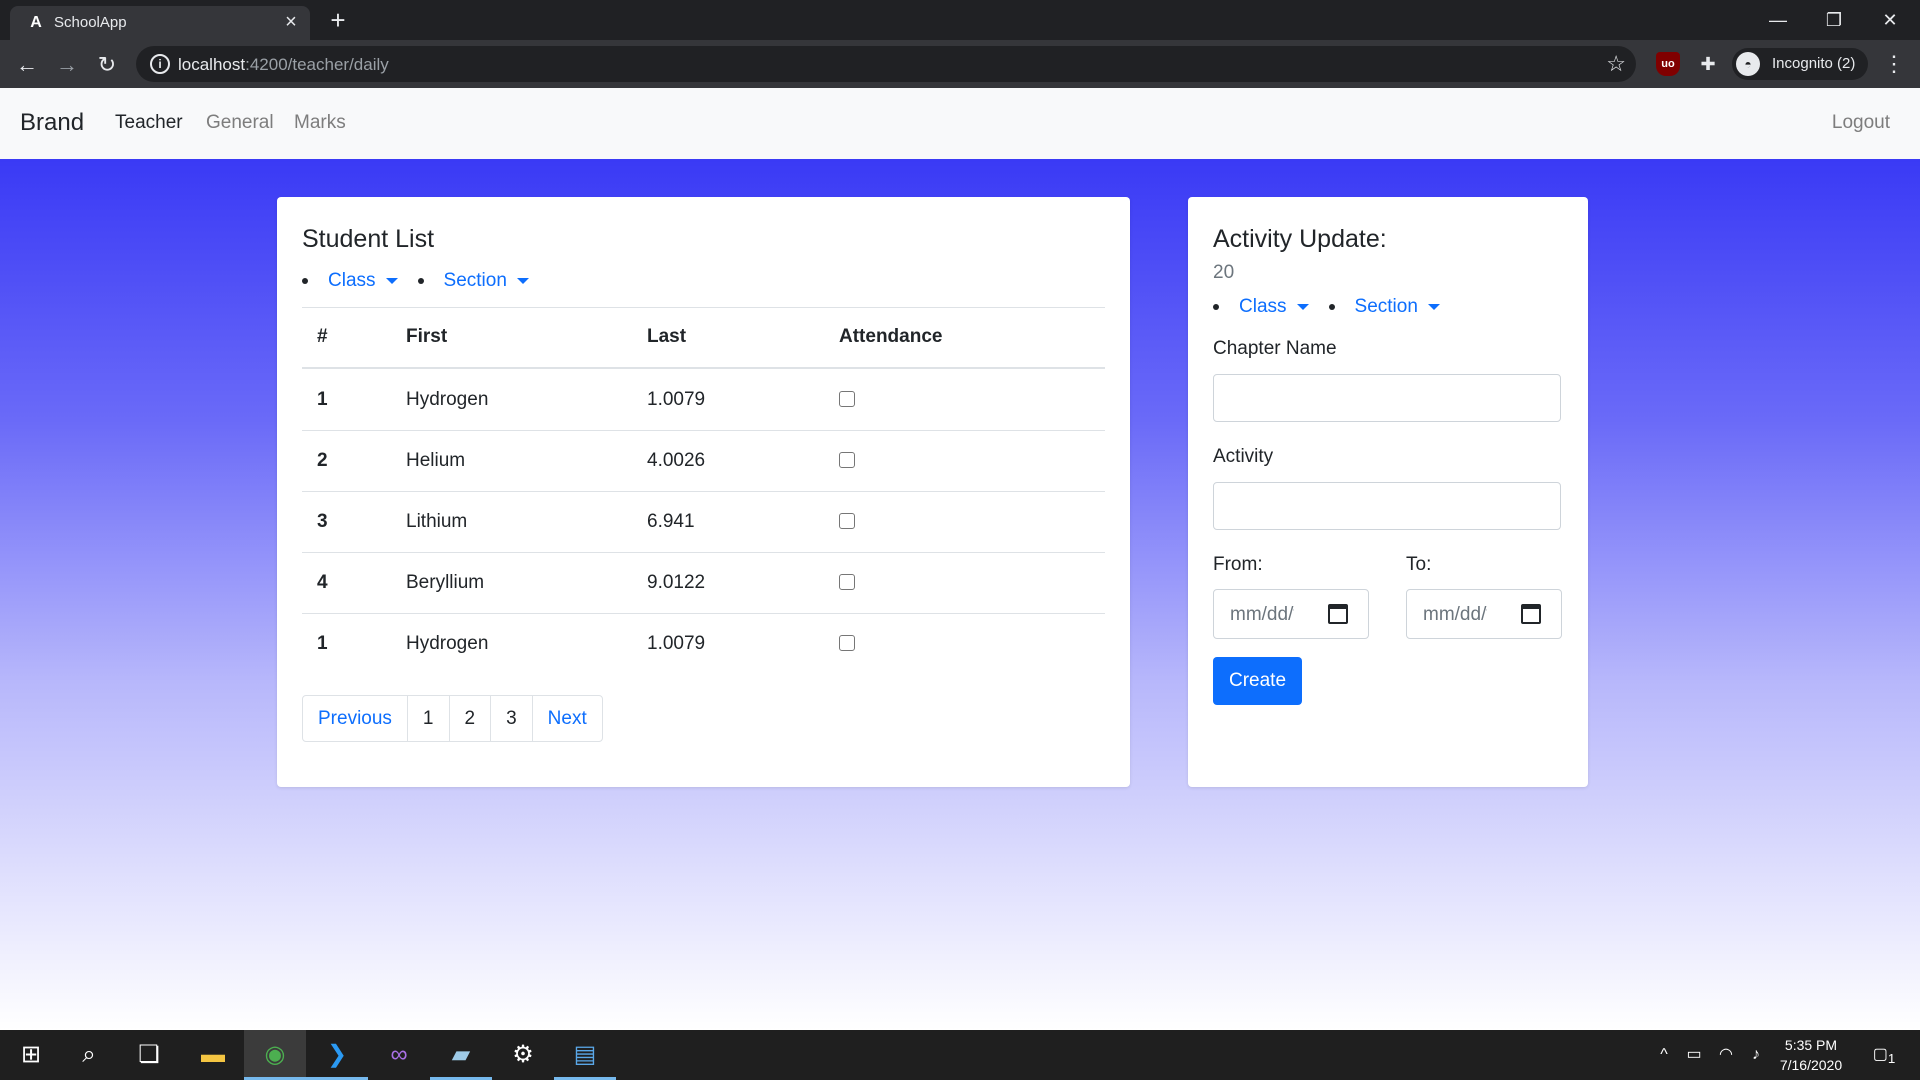  What do you see at coordinates (523, 1055) in the screenshot?
I see `settings-icon: ⚙` at bounding box center [523, 1055].